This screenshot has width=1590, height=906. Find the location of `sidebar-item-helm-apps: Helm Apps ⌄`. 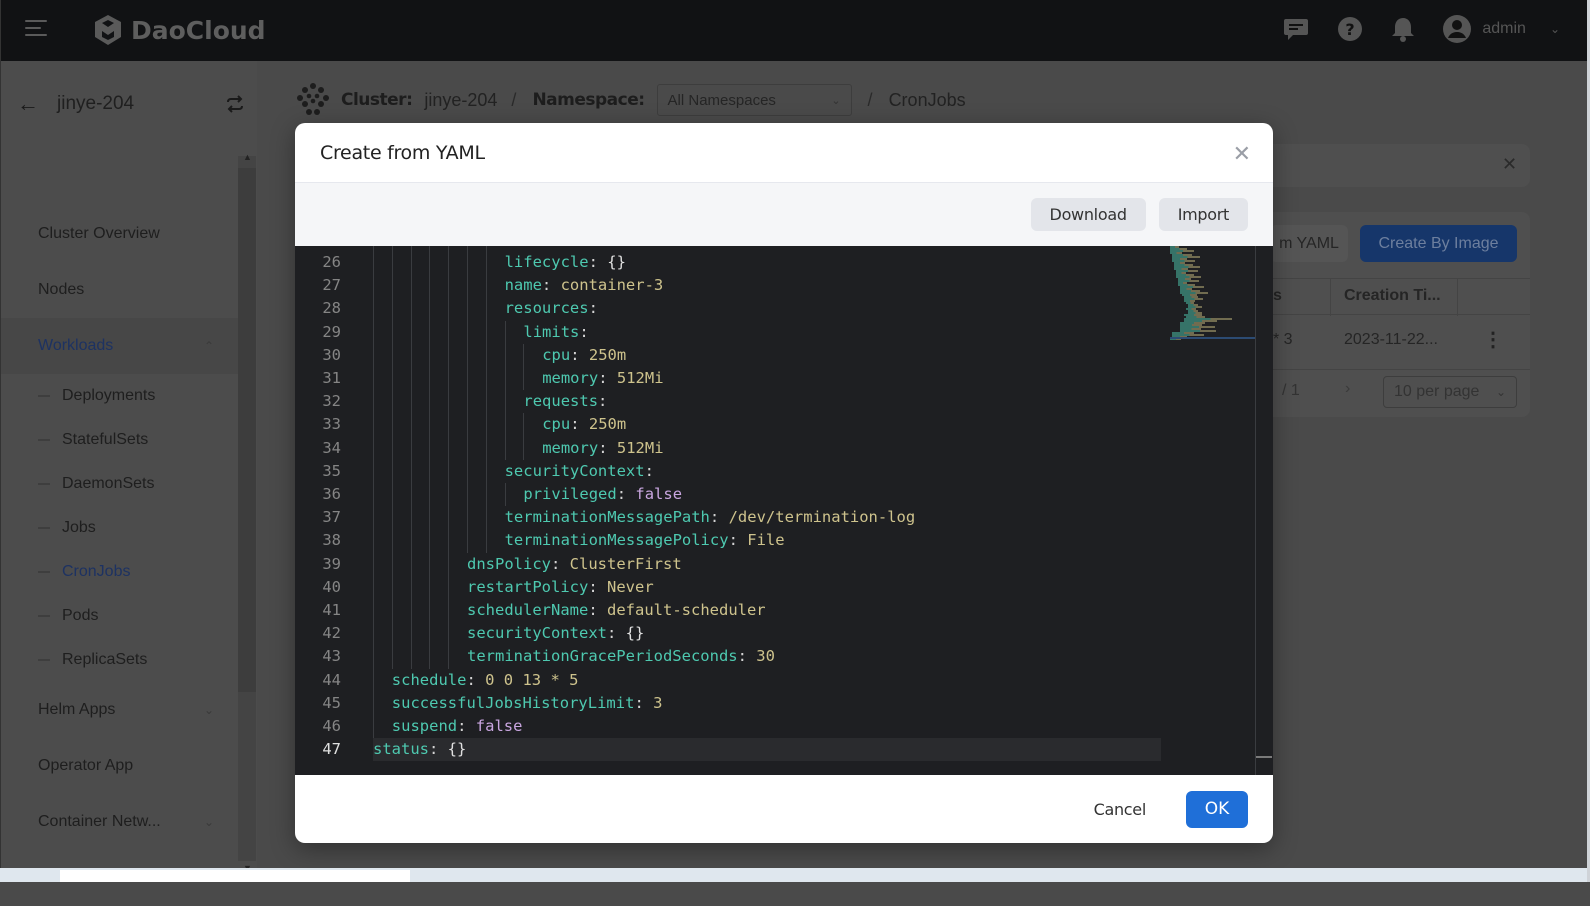

sidebar-item-helm-apps: Helm Apps ⌄ is located at coordinates (119, 710).